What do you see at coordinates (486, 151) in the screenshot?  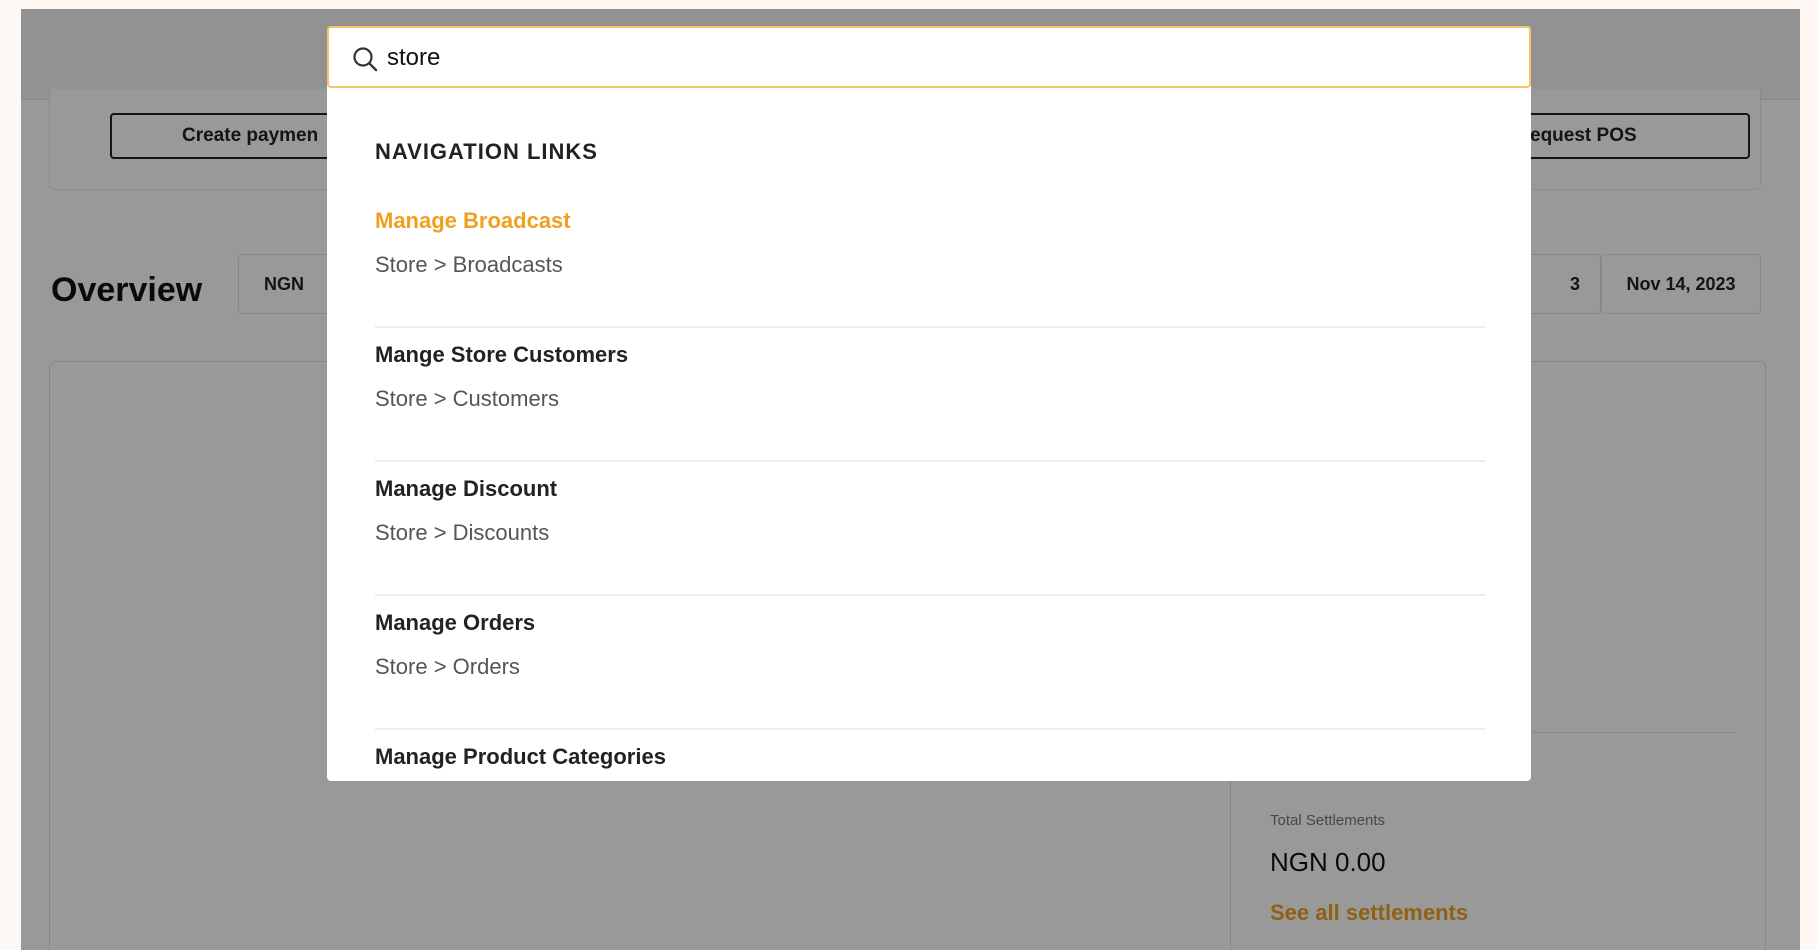 I see `navigation-links-heading: NAVIGATION LINKS` at bounding box center [486, 151].